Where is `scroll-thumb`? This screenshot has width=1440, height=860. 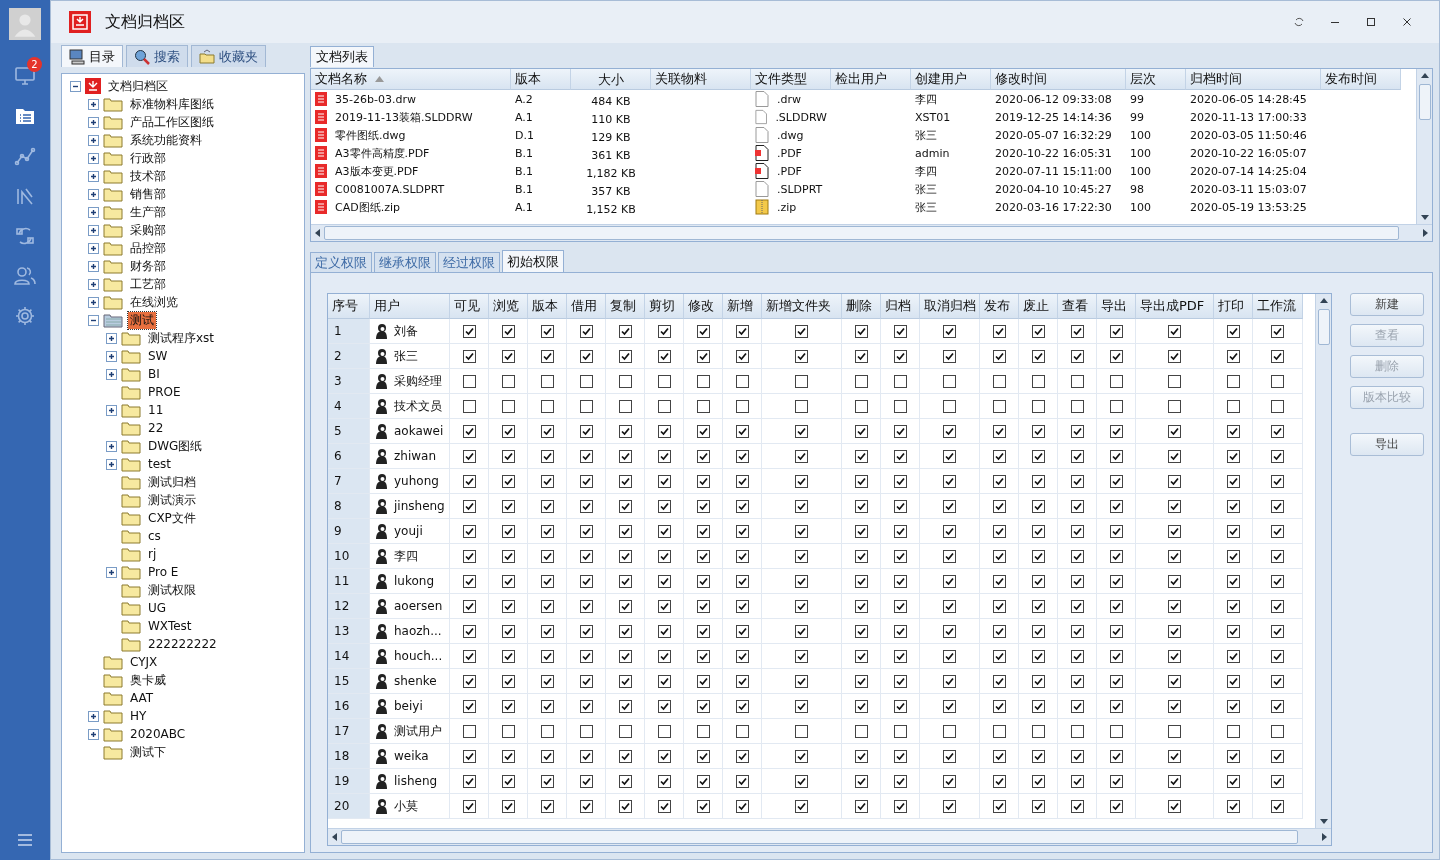 scroll-thumb is located at coordinates (1323, 327).